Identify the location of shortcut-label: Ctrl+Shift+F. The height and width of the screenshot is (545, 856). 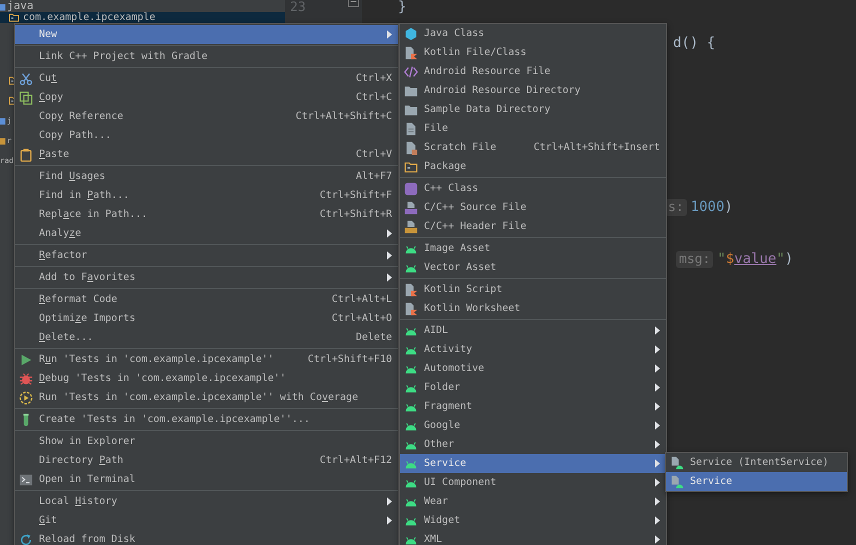
(356, 195).